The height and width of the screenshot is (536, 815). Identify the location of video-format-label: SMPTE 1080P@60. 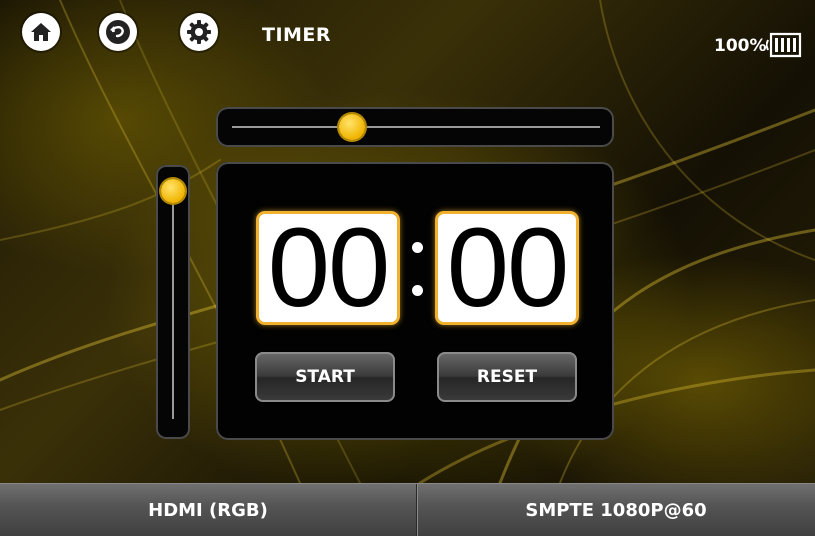
(616, 510).